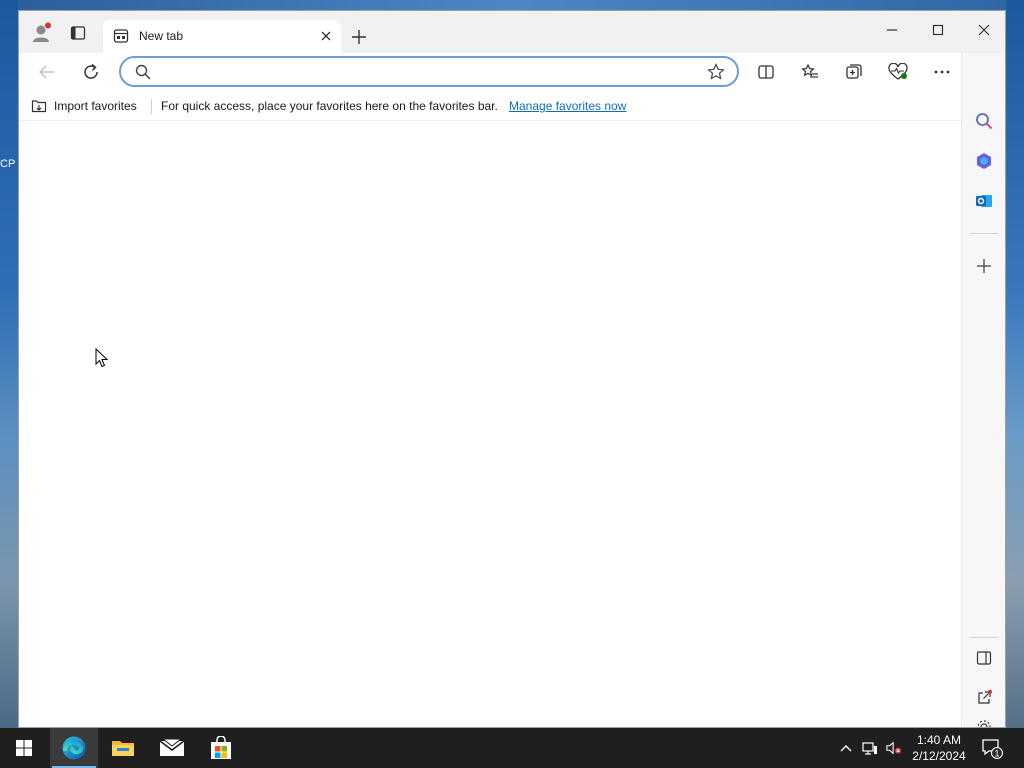 This screenshot has width=1024, height=768. I want to click on back-button, so click(47, 72).